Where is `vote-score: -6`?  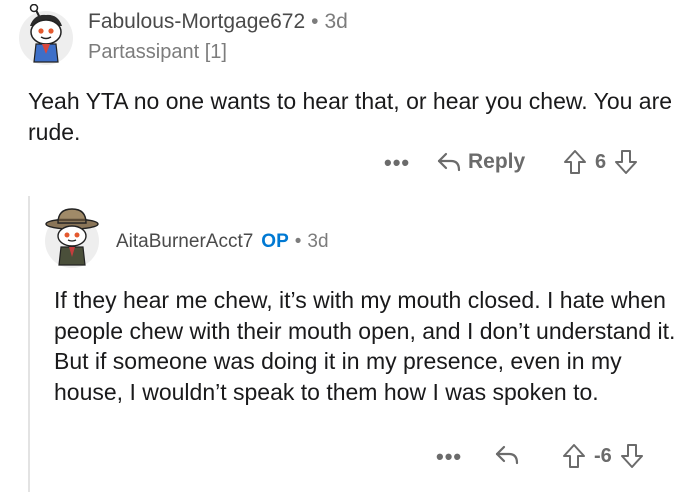 vote-score: -6 is located at coordinates (603, 455).